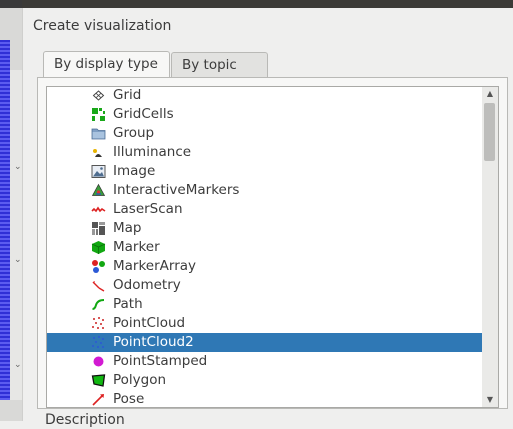  What do you see at coordinates (98, 247) in the screenshot?
I see `marker-cube-icon` at bounding box center [98, 247].